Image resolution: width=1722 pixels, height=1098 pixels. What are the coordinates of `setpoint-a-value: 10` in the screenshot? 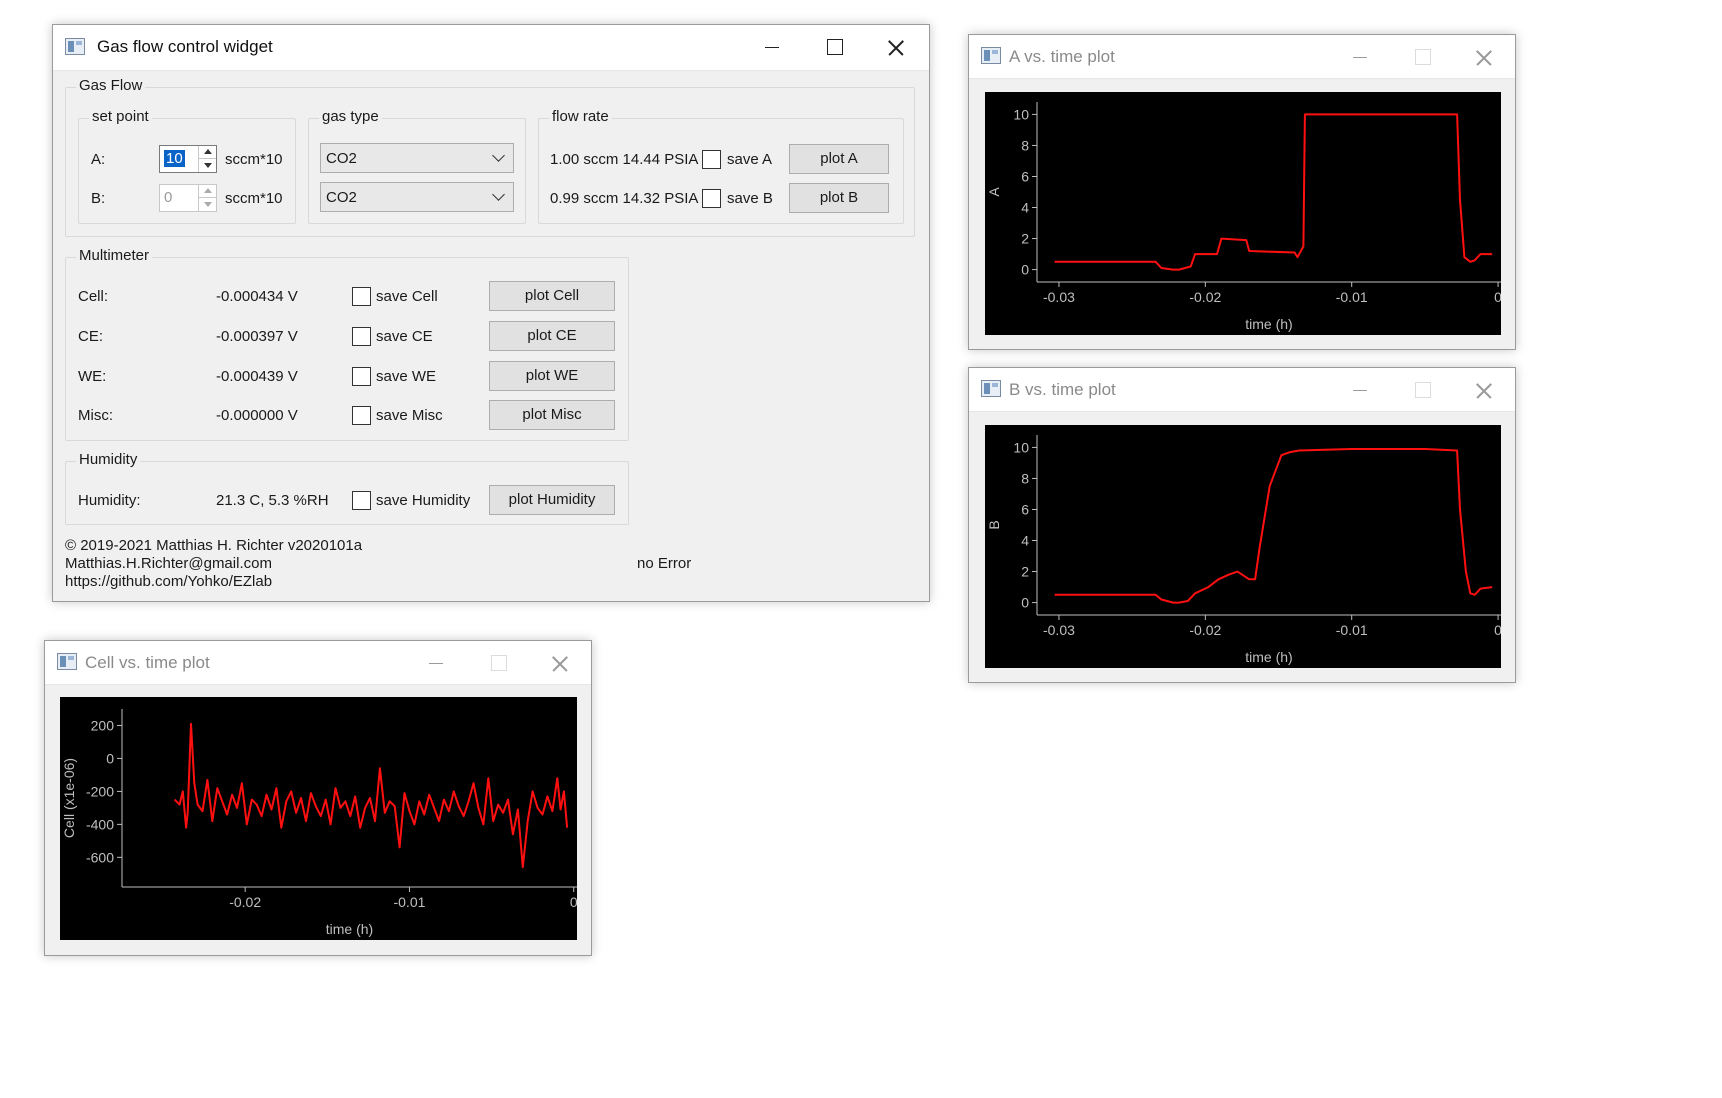 It's located at (174, 158).